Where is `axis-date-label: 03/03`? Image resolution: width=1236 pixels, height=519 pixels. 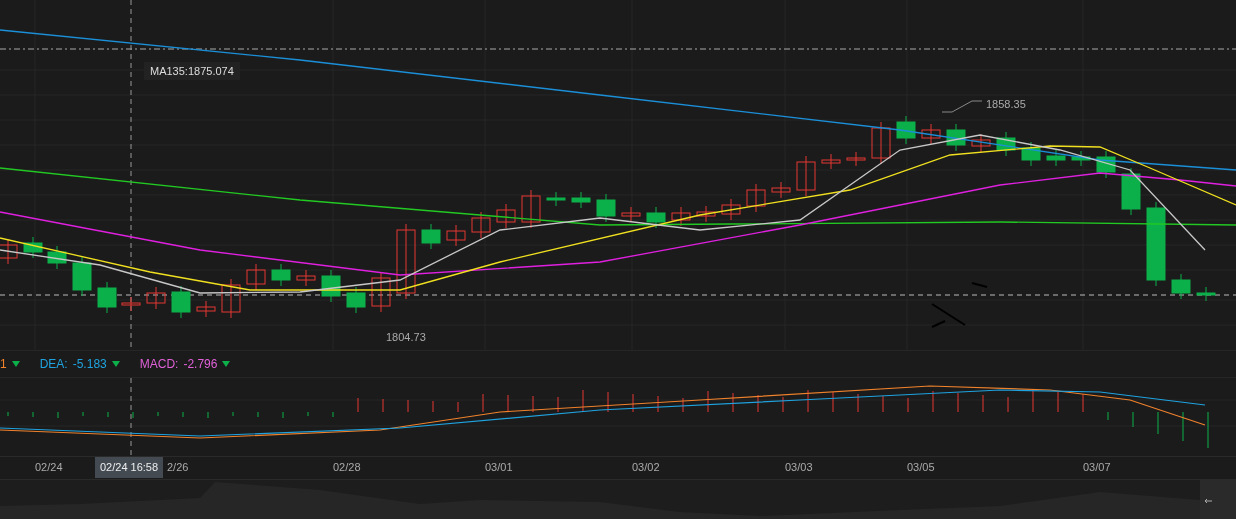
axis-date-label: 03/03 is located at coordinates (799, 467).